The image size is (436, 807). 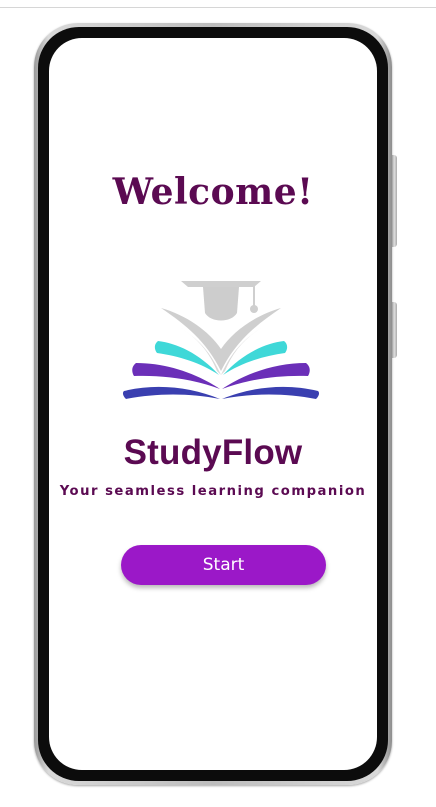 I want to click on start-button: Start, so click(x=223, y=565).